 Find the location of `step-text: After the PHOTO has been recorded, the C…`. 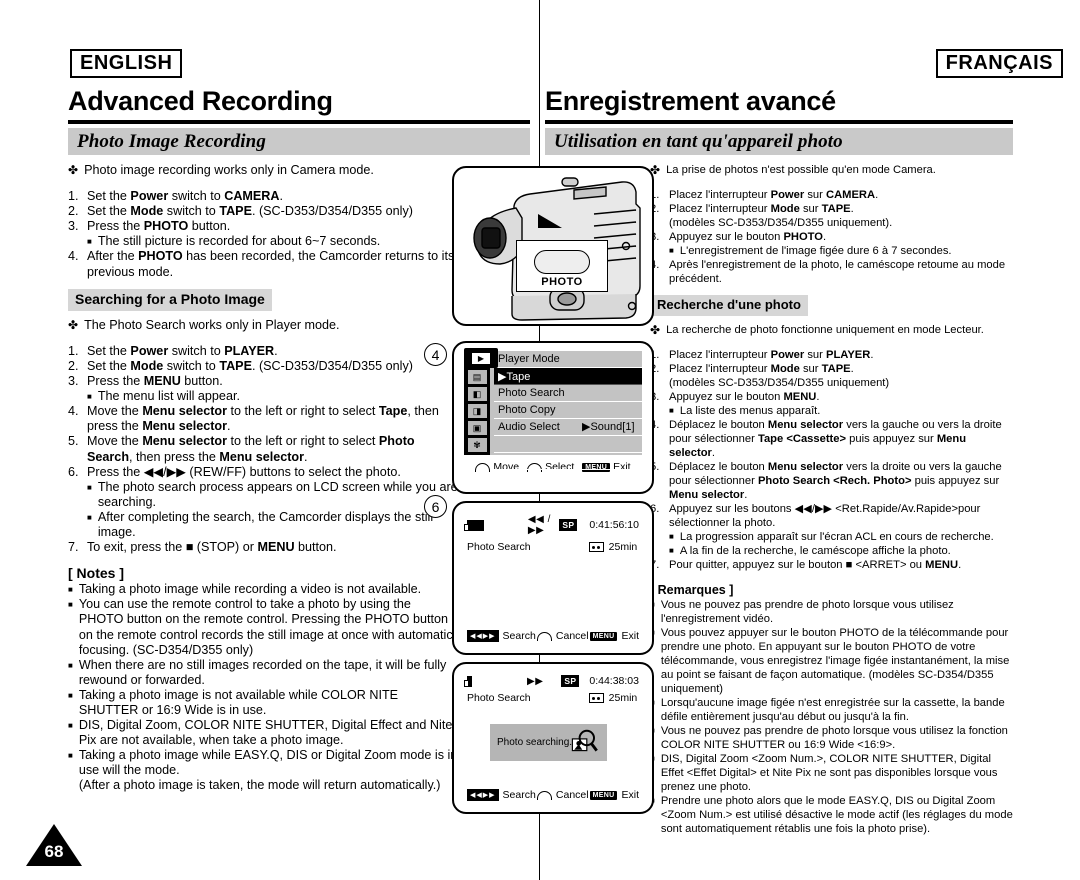

step-text: After the PHOTO has been recorded, the C… is located at coordinates (271, 264).